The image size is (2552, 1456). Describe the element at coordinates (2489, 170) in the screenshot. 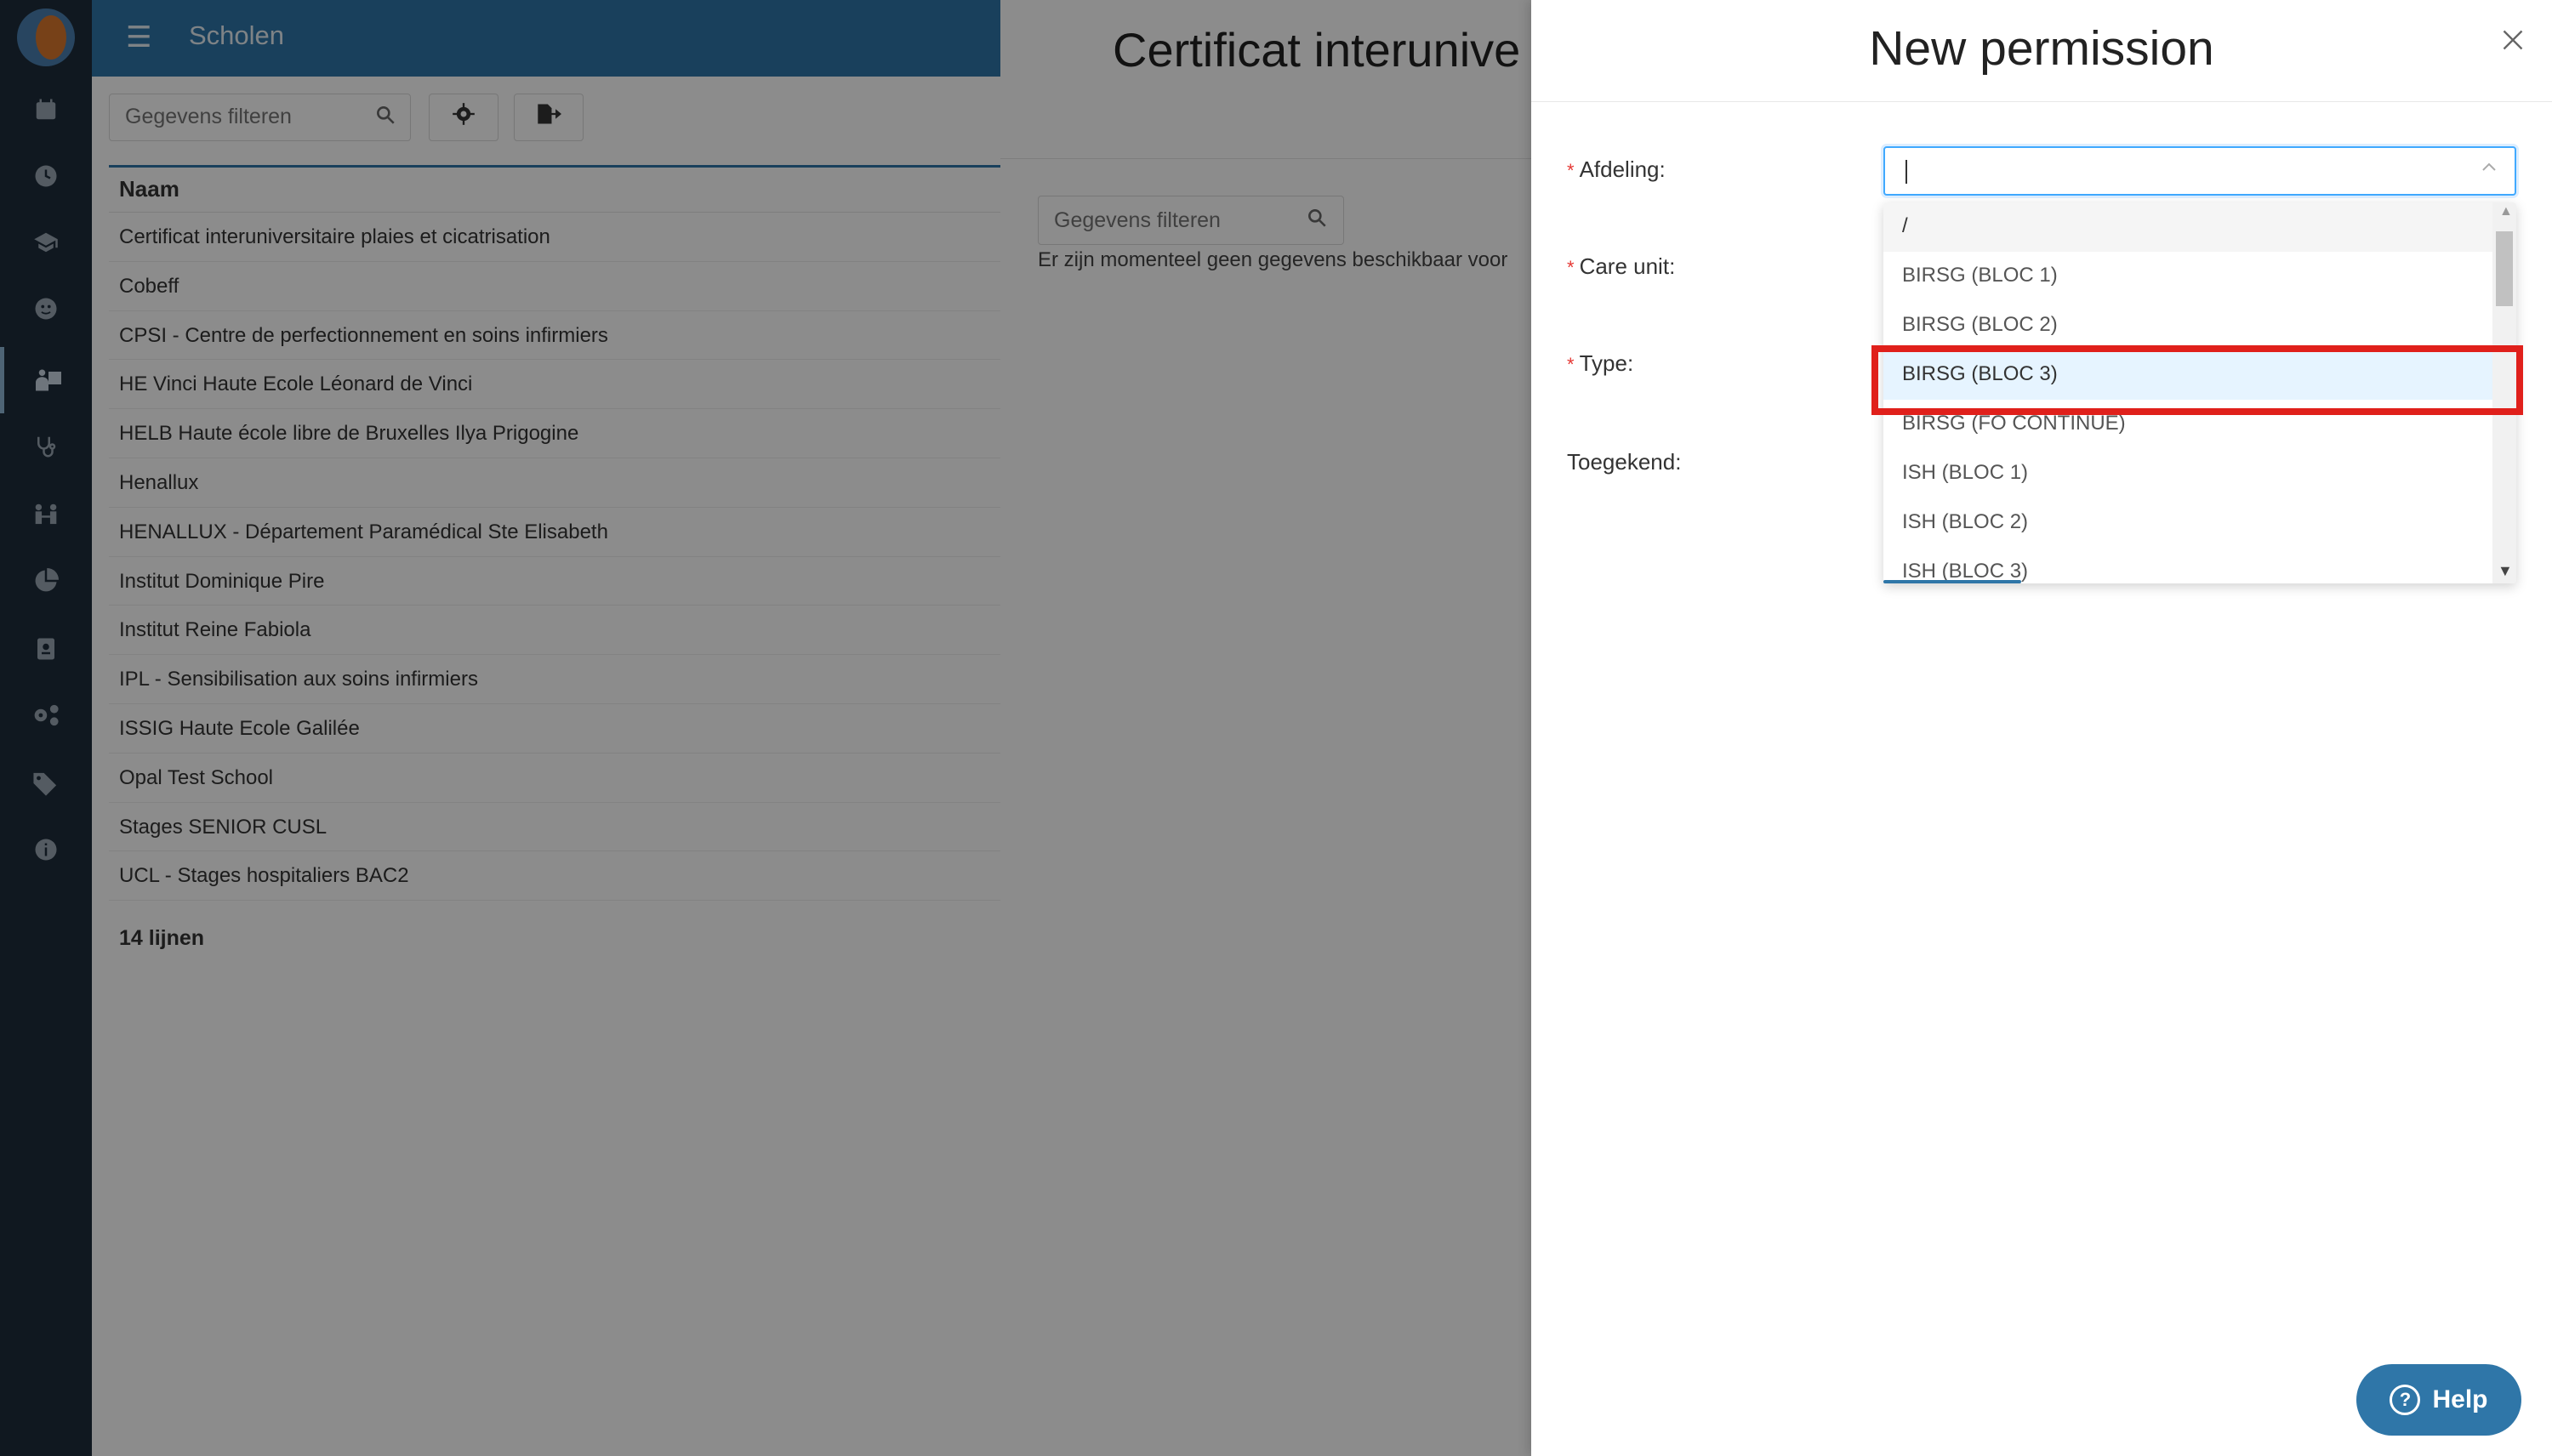

I see `chevron-up-icon` at that location.